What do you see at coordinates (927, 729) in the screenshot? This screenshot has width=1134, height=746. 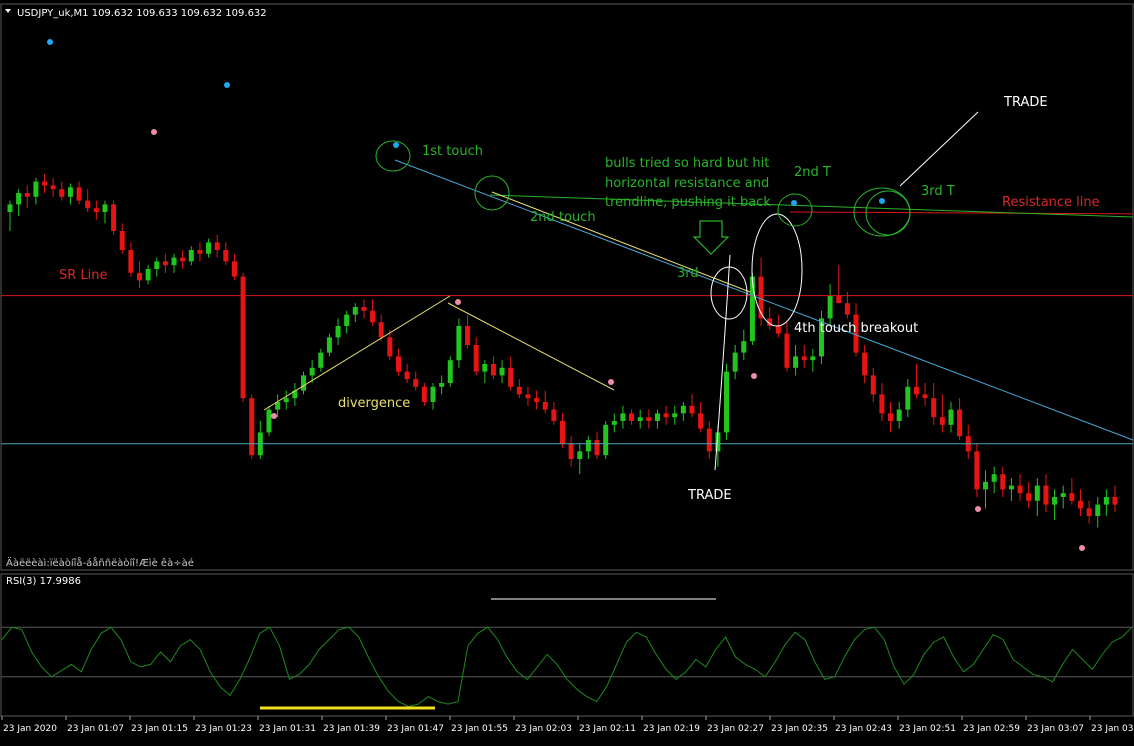 I see `time-axis-label: 23 Jan 02:51` at bounding box center [927, 729].